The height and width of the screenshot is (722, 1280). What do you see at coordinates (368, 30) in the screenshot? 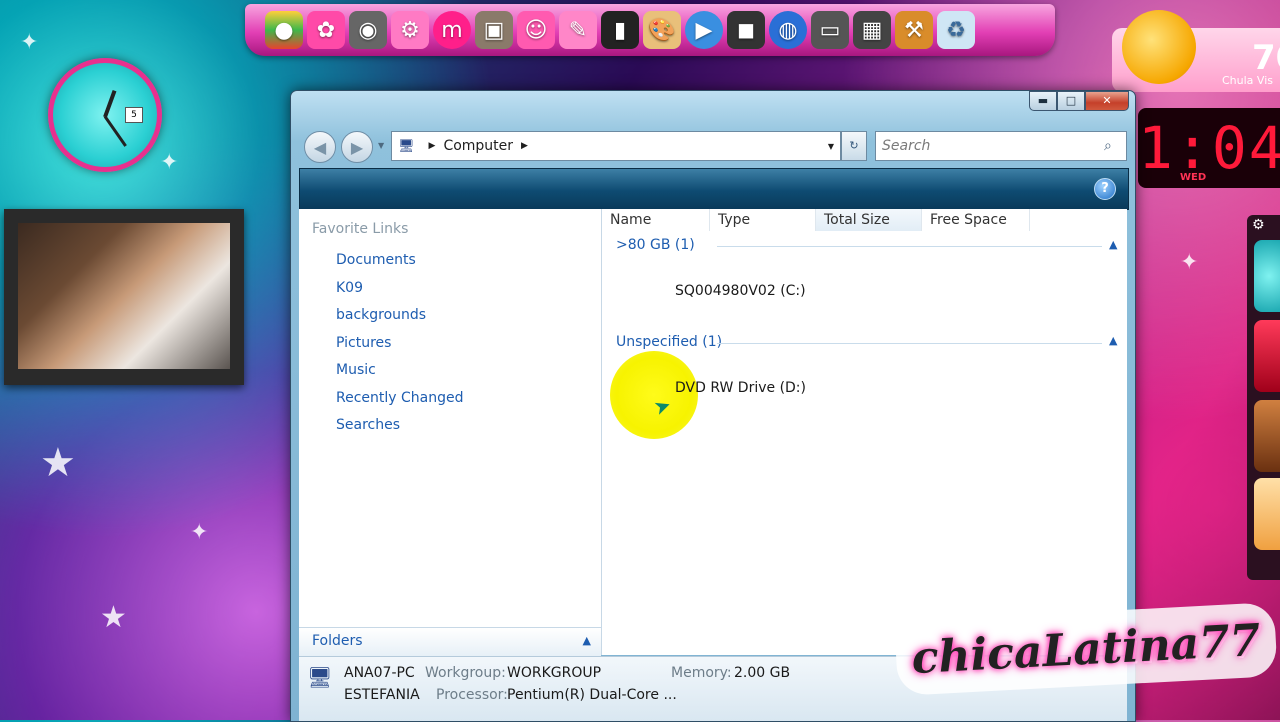
I see `disc-icon: ◉` at bounding box center [368, 30].